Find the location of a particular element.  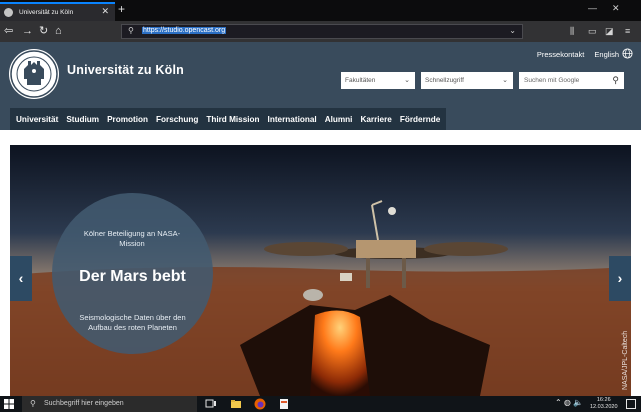

file-explorer-icon is located at coordinates (236, 404).